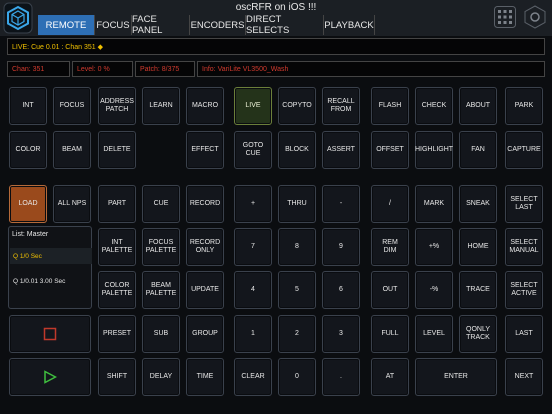 This screenshot has height=414, width=552. Describe the element at coordinates (205, 290) in the screenshot. I see `update-button: UPDATE` at that location.